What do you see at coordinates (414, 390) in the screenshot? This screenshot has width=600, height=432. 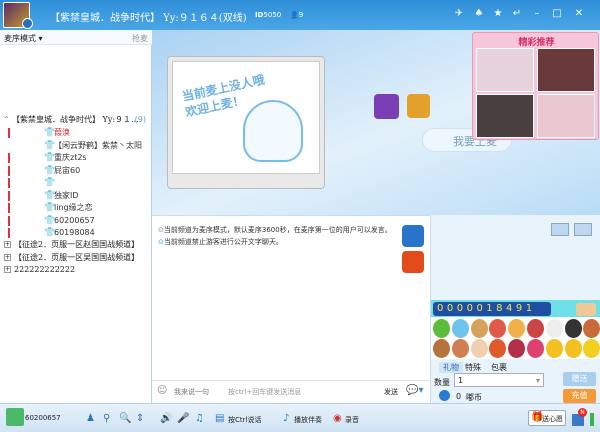 I see `send-options-icon: 💬▾` at bounding box center [414, 390].